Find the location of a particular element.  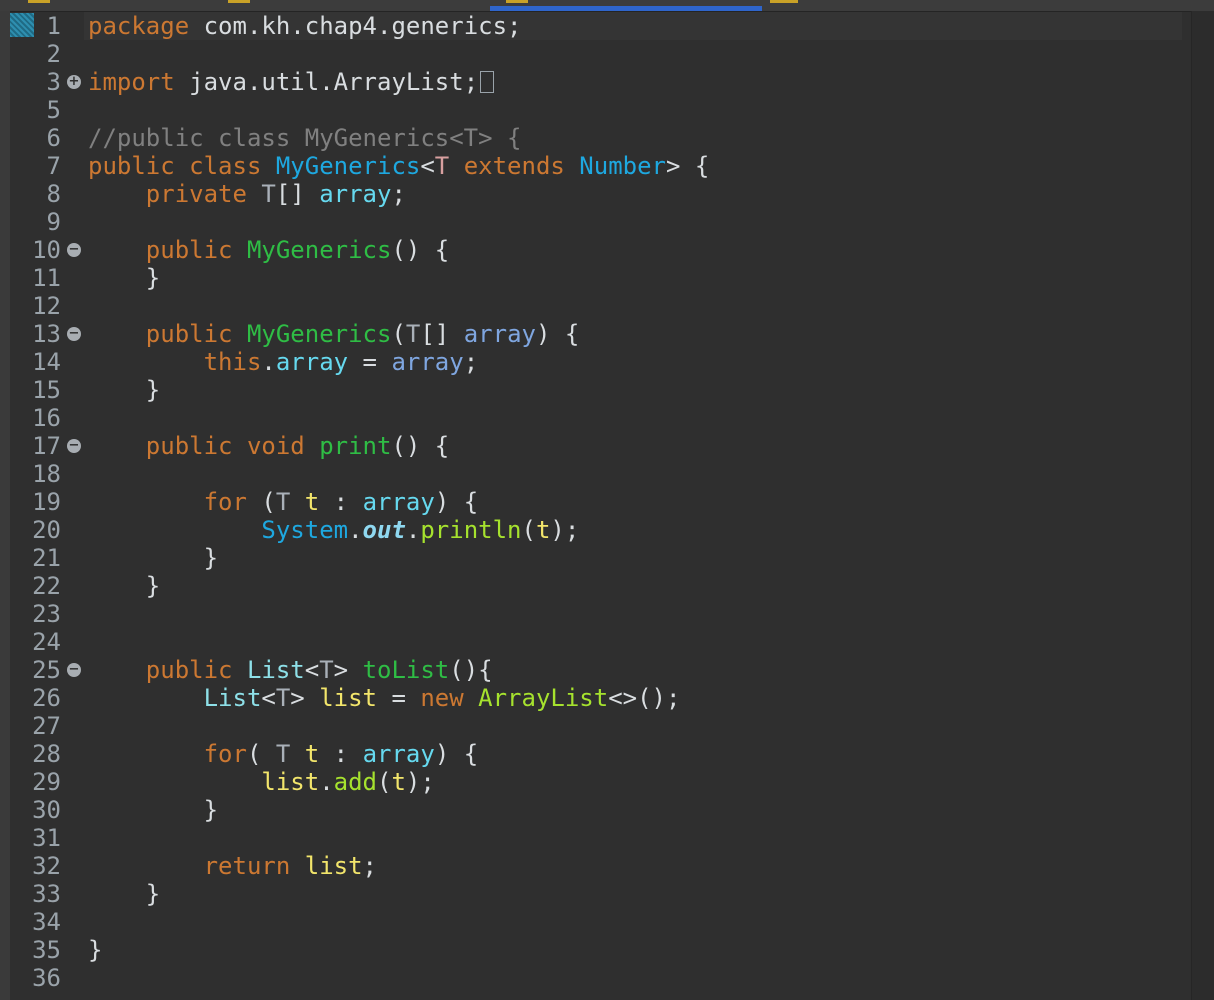

code-line: this.array = array; is located at coordinates (638, 362).